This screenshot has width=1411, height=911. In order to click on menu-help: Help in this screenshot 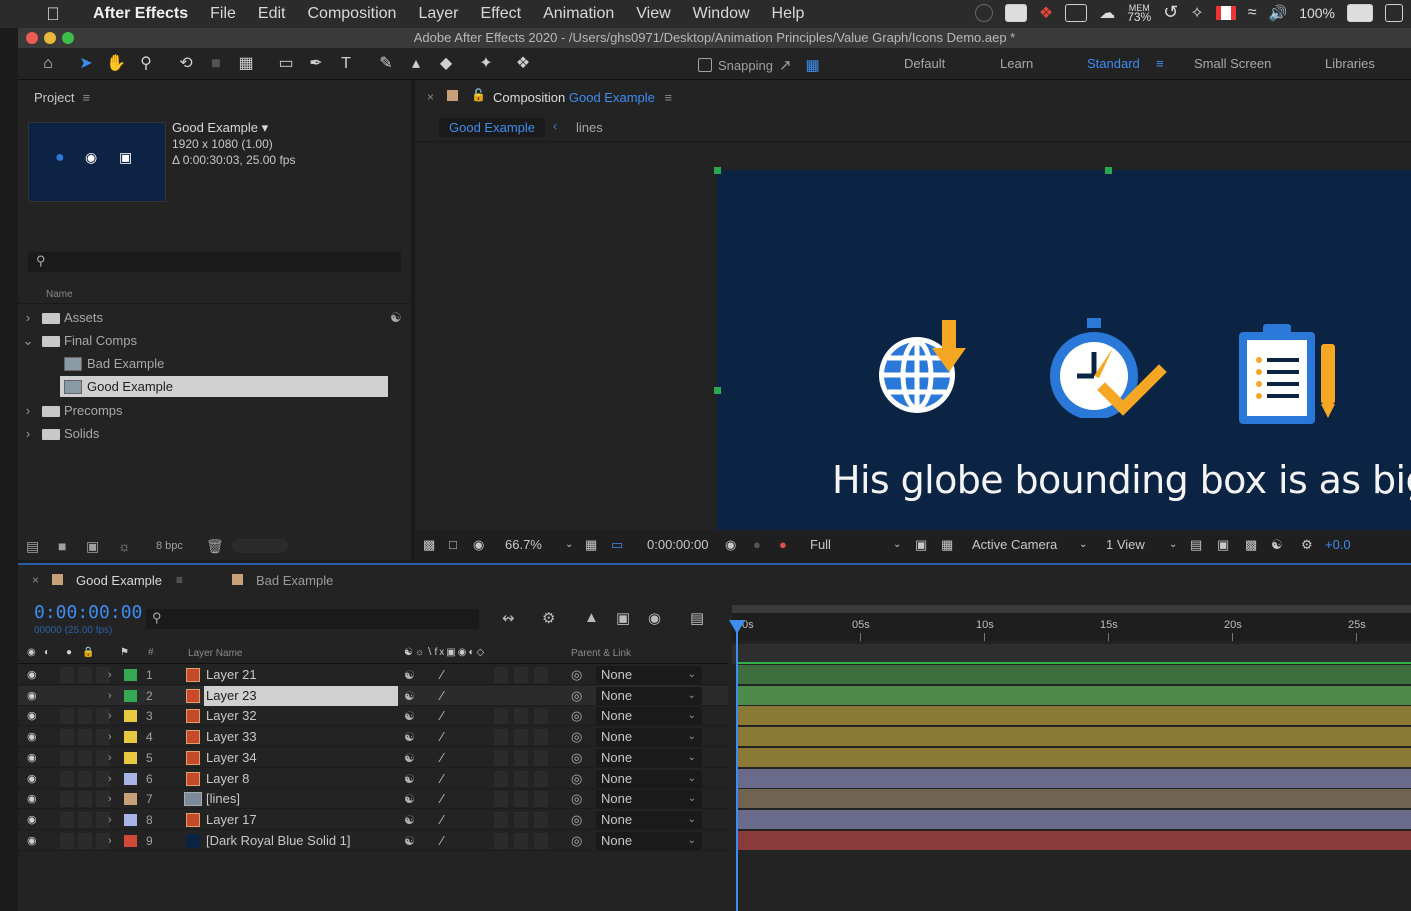, I will do `click(788, 14)`.